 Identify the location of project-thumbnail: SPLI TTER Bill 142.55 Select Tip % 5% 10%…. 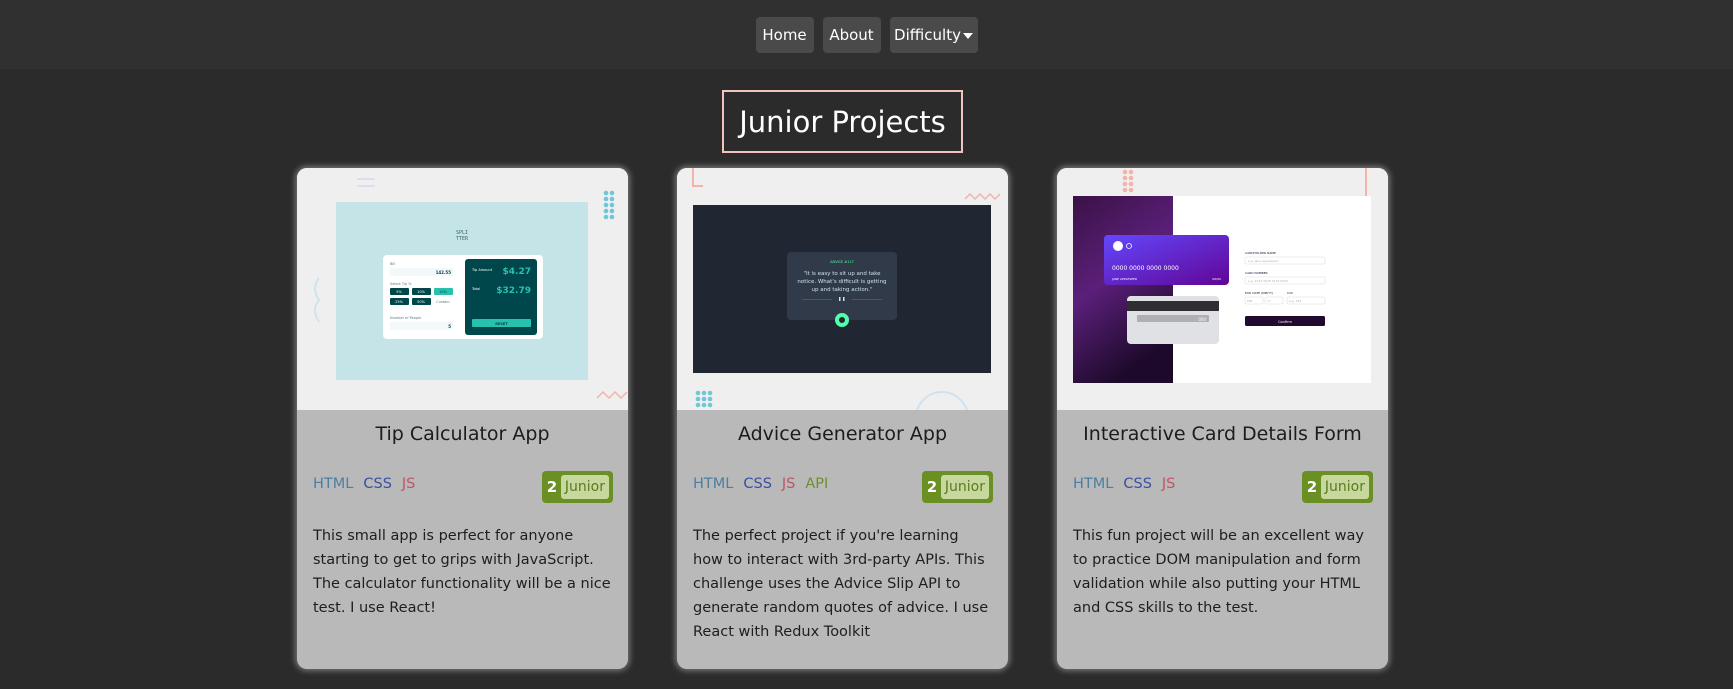
(462, 289).